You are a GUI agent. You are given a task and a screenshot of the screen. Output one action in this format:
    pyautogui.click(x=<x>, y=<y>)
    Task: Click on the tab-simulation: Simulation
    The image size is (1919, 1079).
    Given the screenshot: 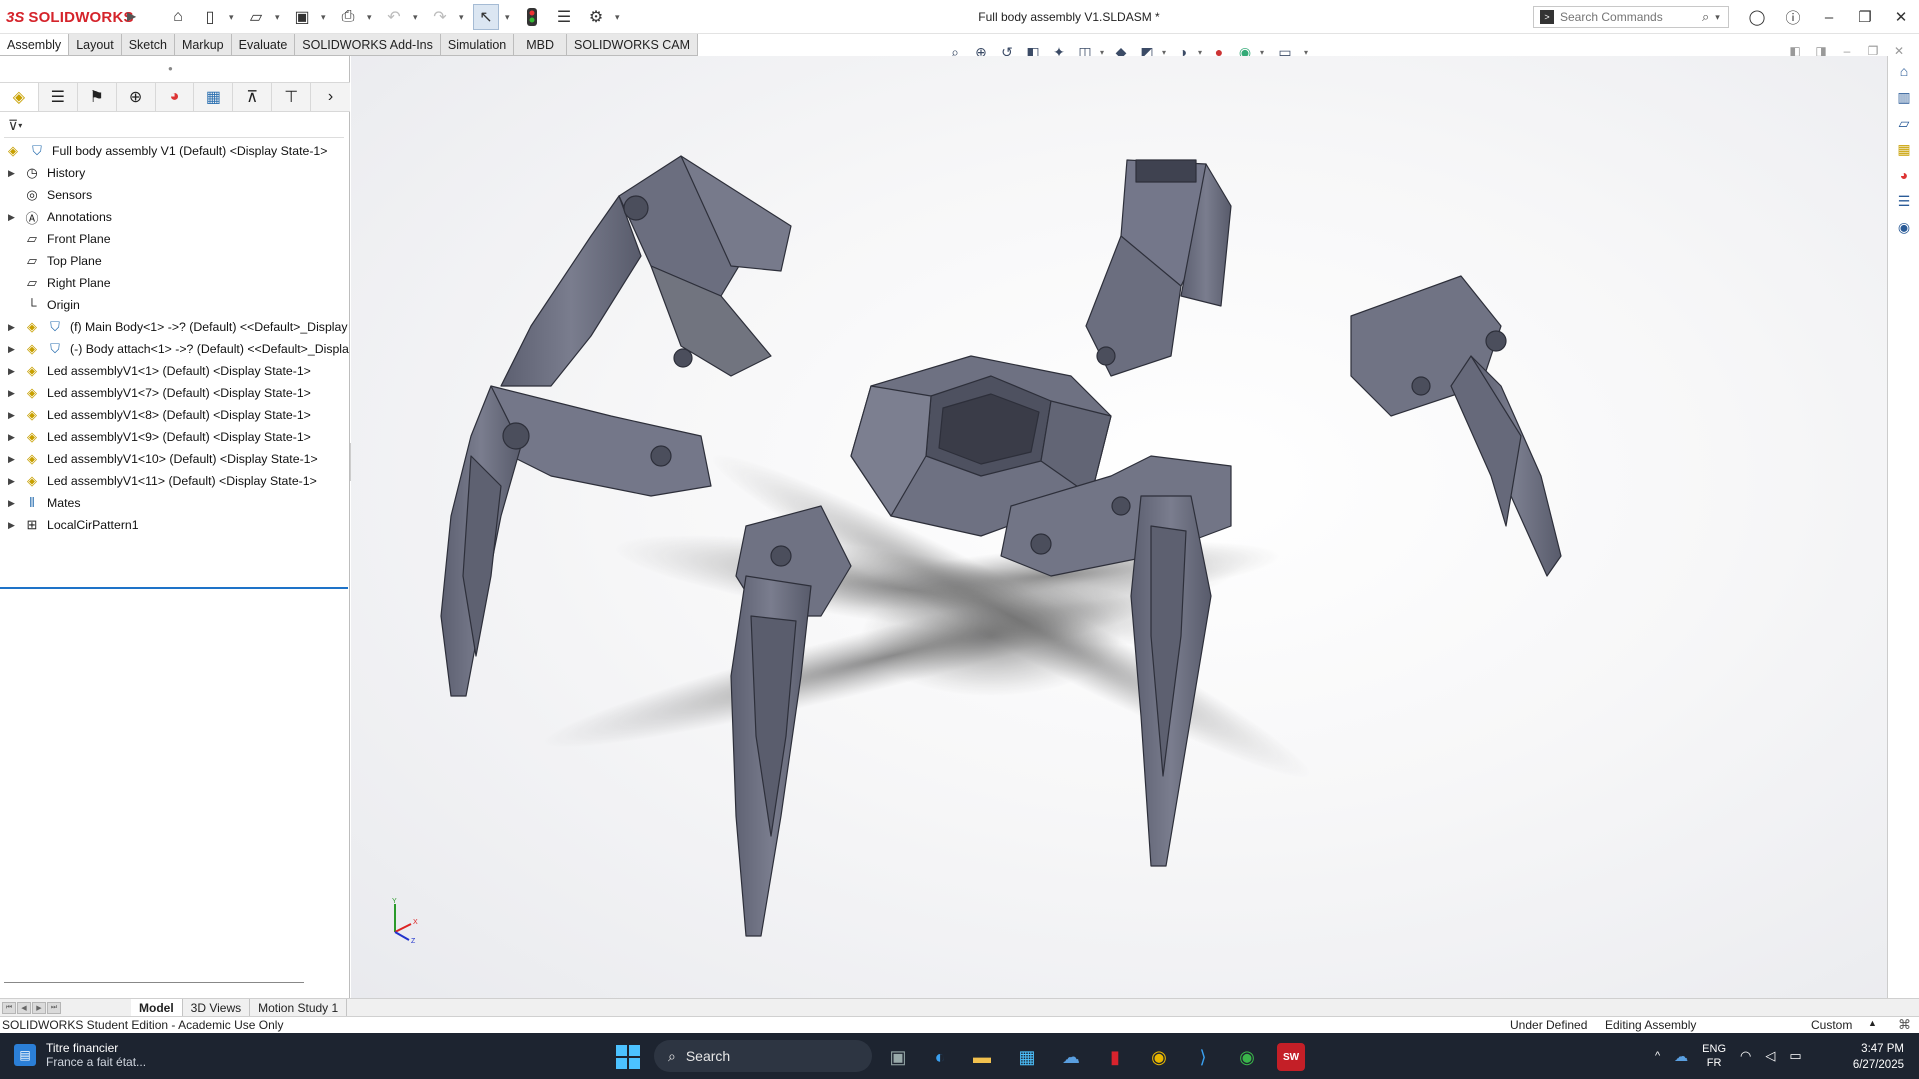 What is the action you would take?
    pyautogui.click(x=477, y=45)
    